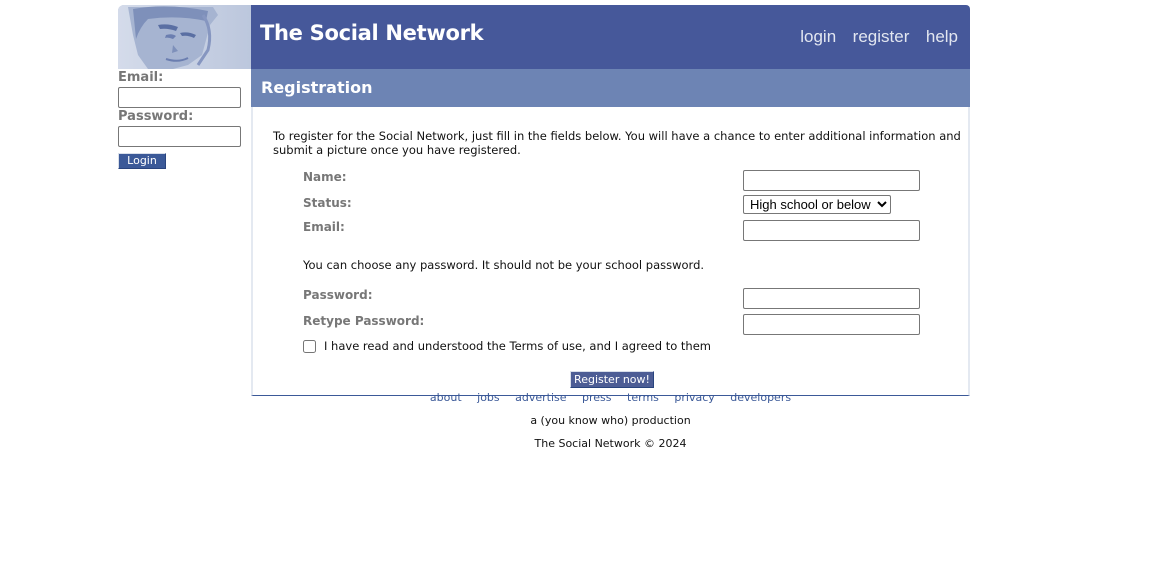  What do you see at coordinates (610, 37) in the screenshot?
I see `banner: The Social Network login register help` at bounding box center [610, 37].